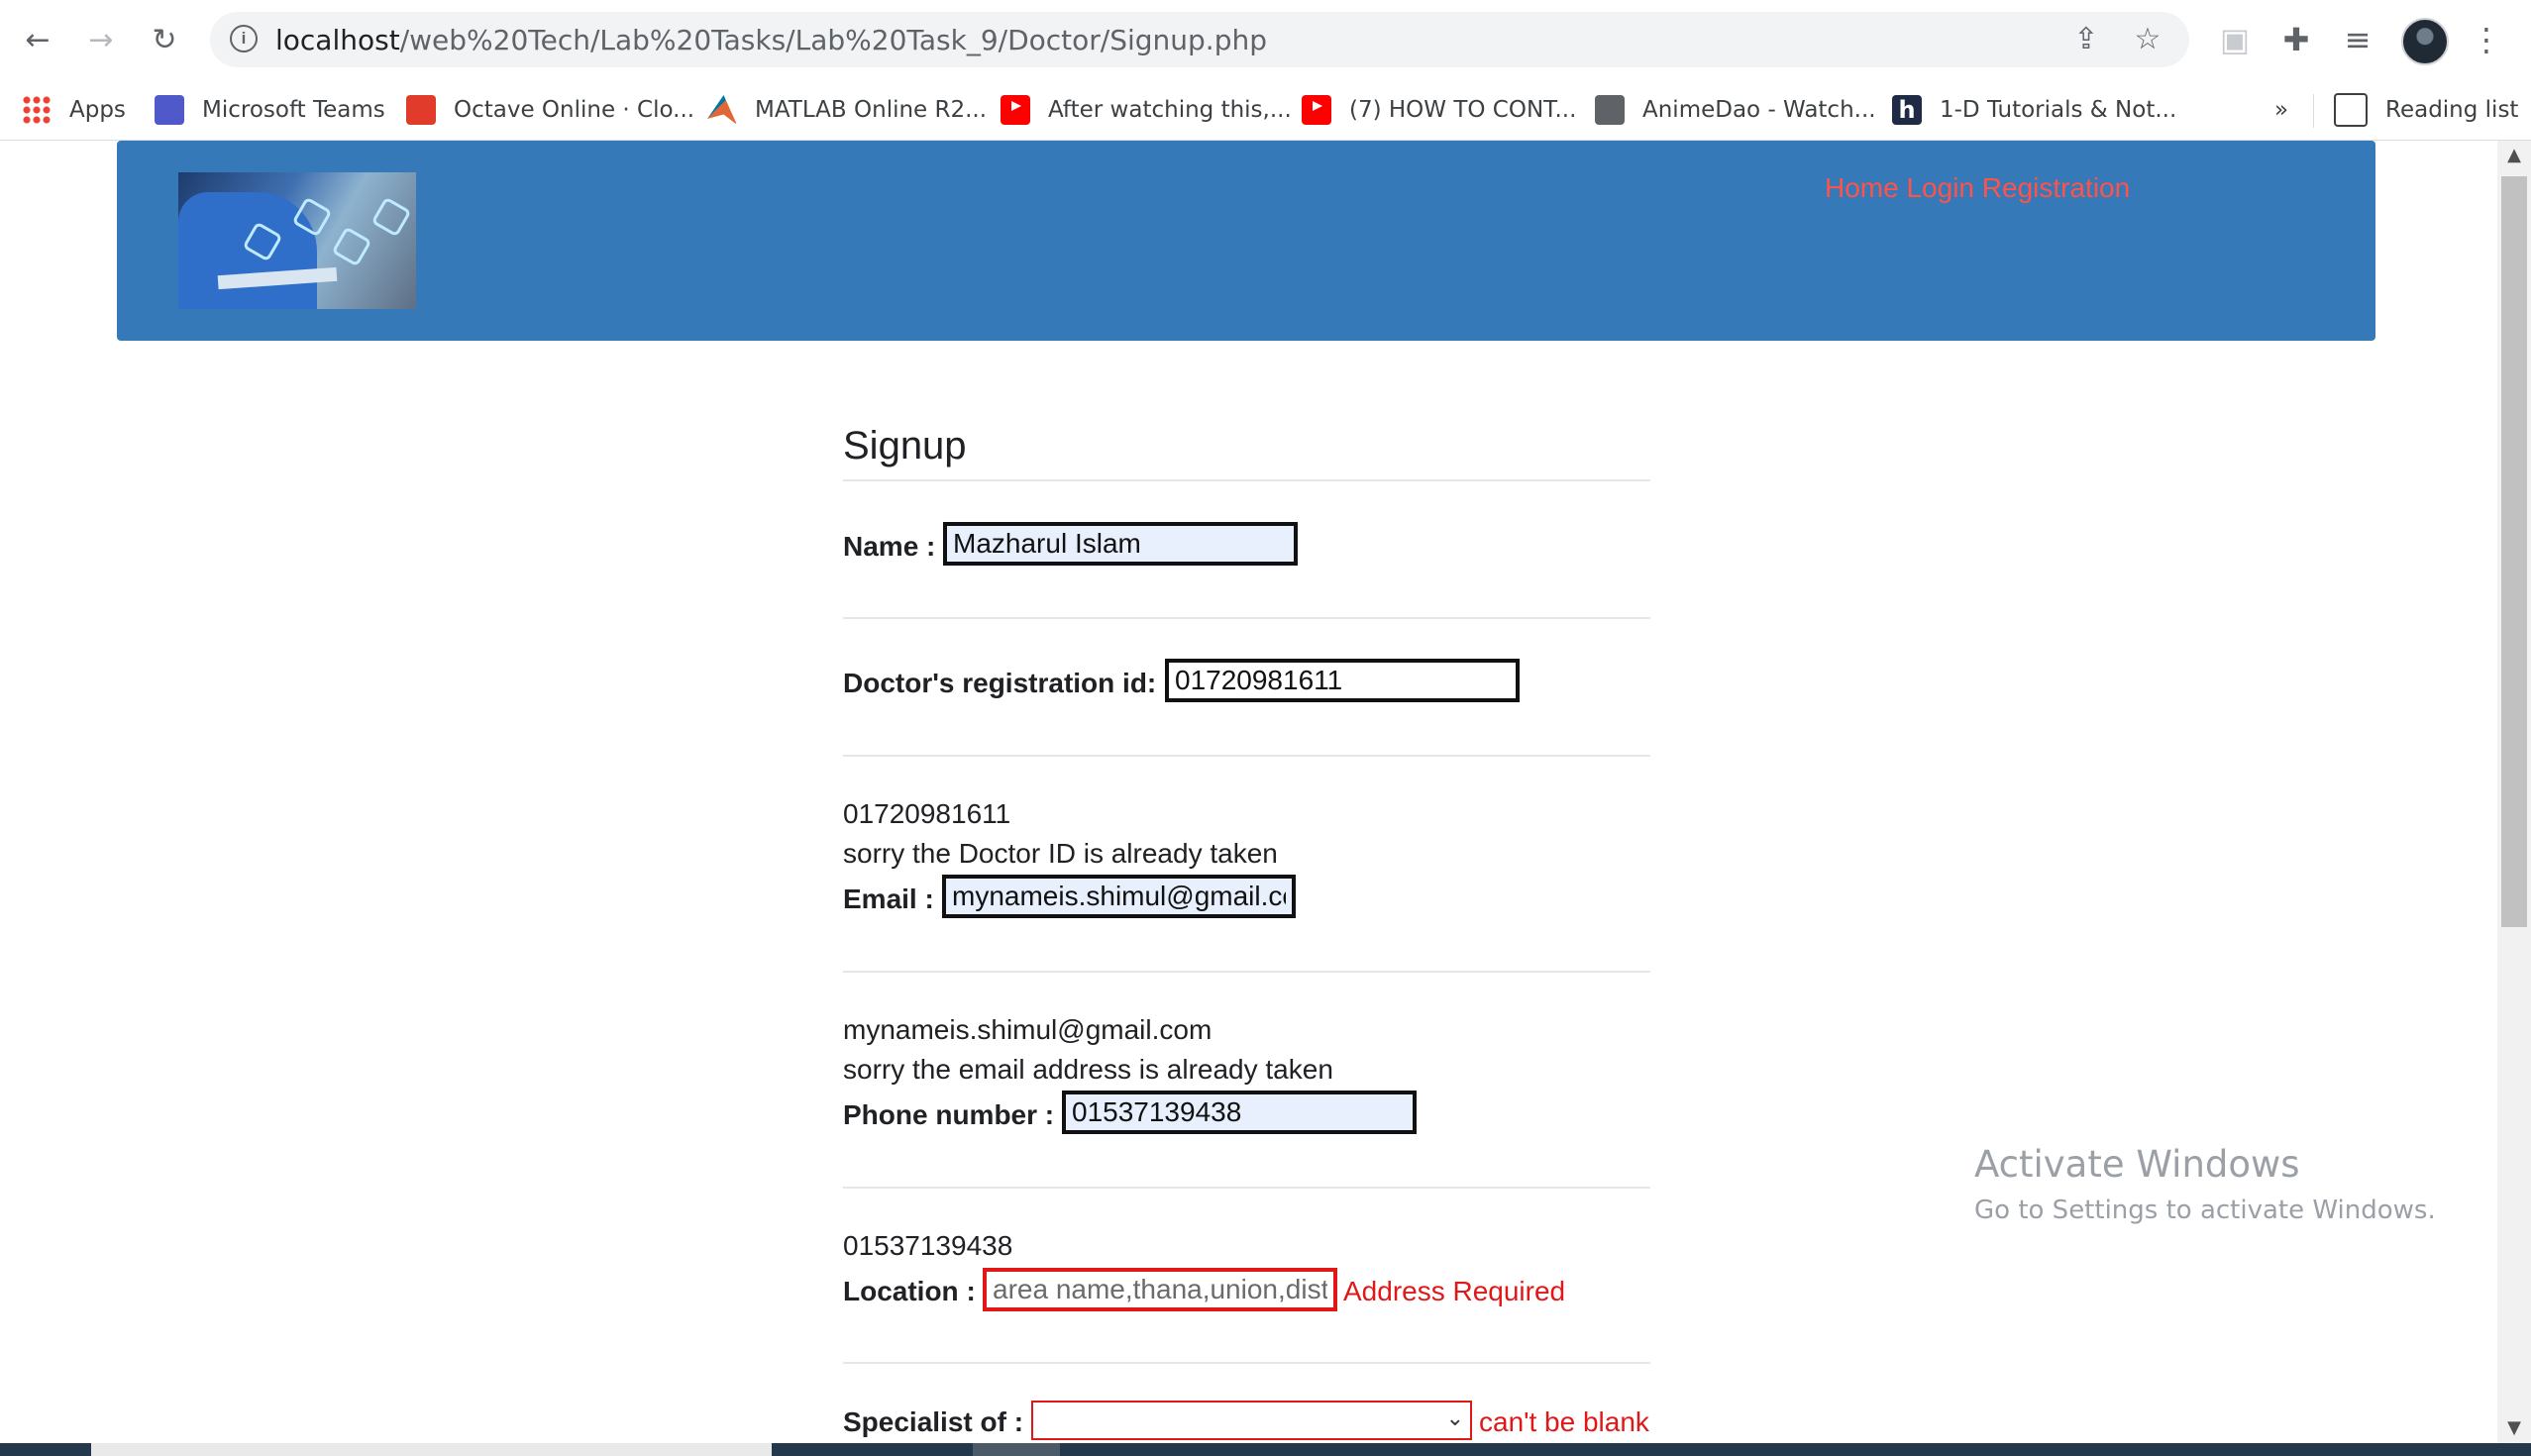 The height and width of the screenshot is (1456, 2531). Describe the element at coordinates (1028, 1029) in the screenshot. I see `email-echo: mynameis.shimul@gmail.com` at that location.